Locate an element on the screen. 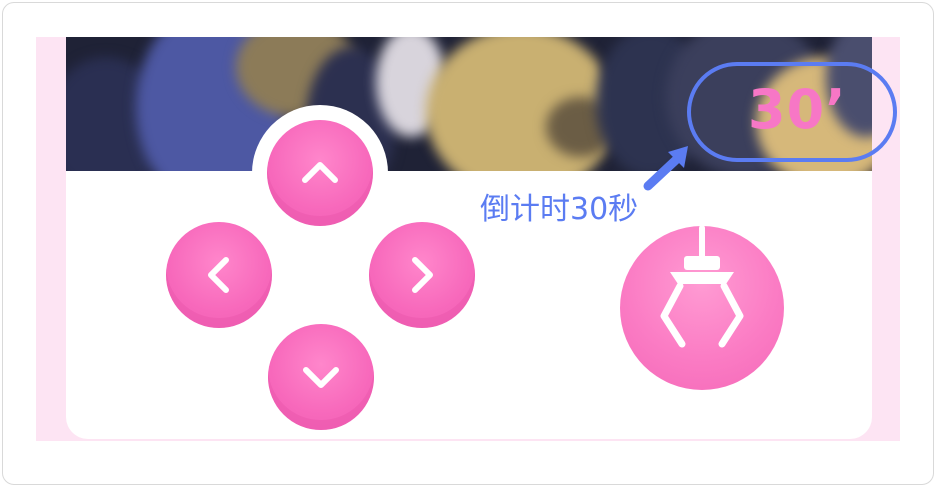 Image resolution: width=938 pixels, height=489 pixels. countdown-caption: 倒计时30秒 is located at coordinates (559, 209).